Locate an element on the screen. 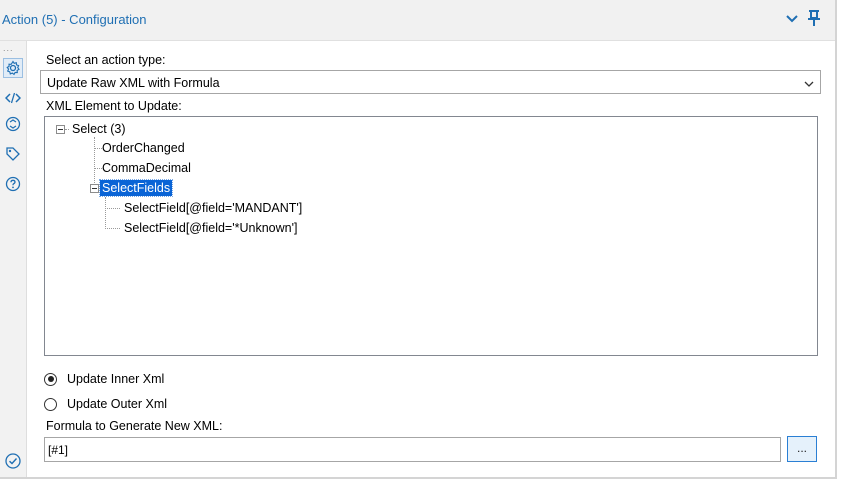 Image resolution: width=841 pixels, height=483 pixels. tree-node-orderchanged: OrderChanged is located at coordinates (143, 148).